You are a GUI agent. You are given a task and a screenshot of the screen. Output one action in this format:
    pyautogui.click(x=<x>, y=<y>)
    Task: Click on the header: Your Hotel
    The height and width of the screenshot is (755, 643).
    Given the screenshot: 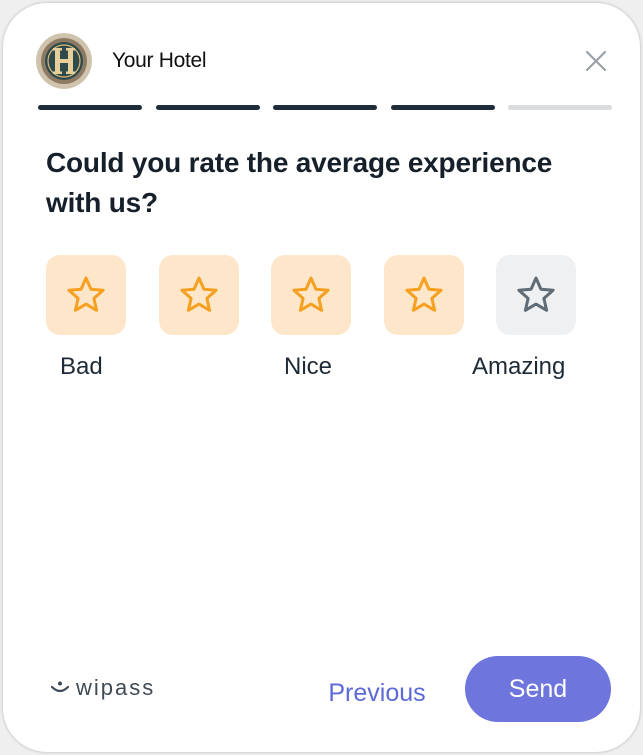 What is the action you would take?
    pyautogui.click(x=121, y=61)
    